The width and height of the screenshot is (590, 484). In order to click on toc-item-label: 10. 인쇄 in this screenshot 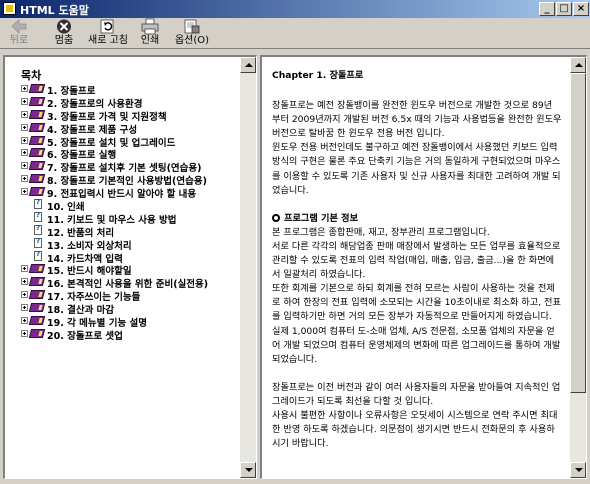, I will do `click(66, 208)`.